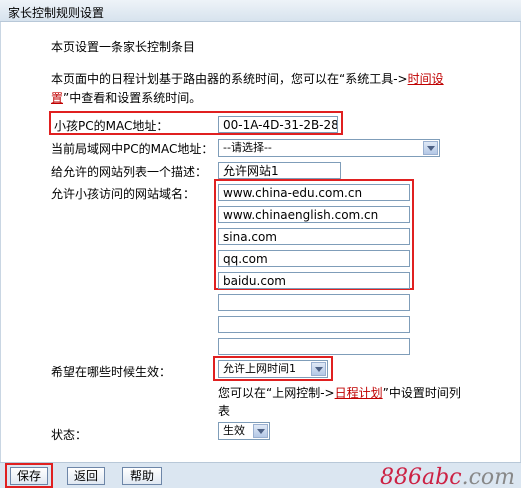 The height and width of the screenshot is (490, 521). I want to click on intro-text: 本页面中的日程计划基于路由器的系统时间，您可以在“系统工具->时间设, so click(247, 78).